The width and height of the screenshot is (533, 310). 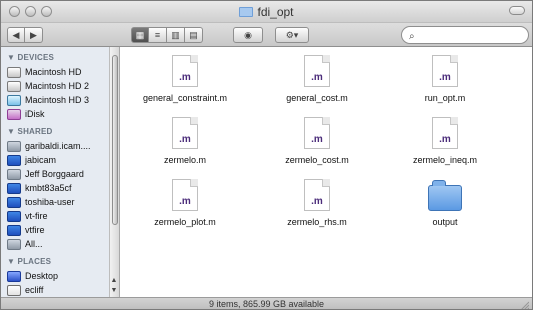 What do you see at coordinates (14, 146) in the screenshot?
I see `server-icon` at bounding box center [14, 146].